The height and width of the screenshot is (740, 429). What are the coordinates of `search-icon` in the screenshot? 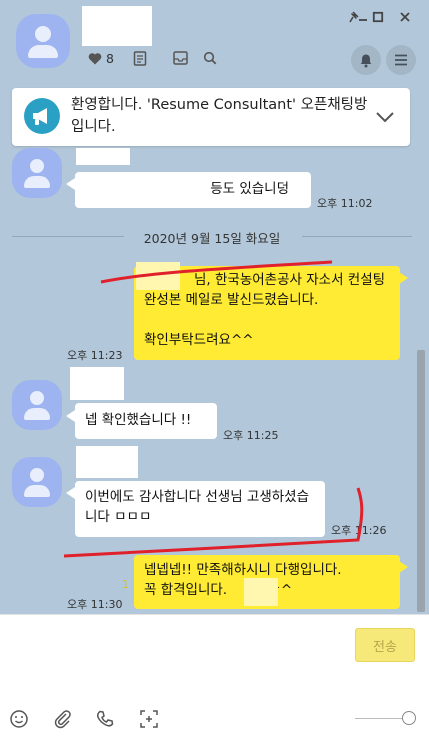 It's located at (210, 58).